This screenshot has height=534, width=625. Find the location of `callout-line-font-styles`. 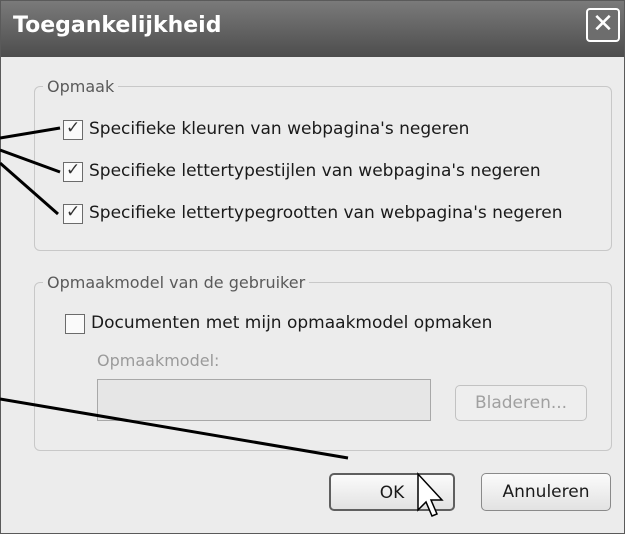

callout-line-font-styles is located at coordinates (30, 161).